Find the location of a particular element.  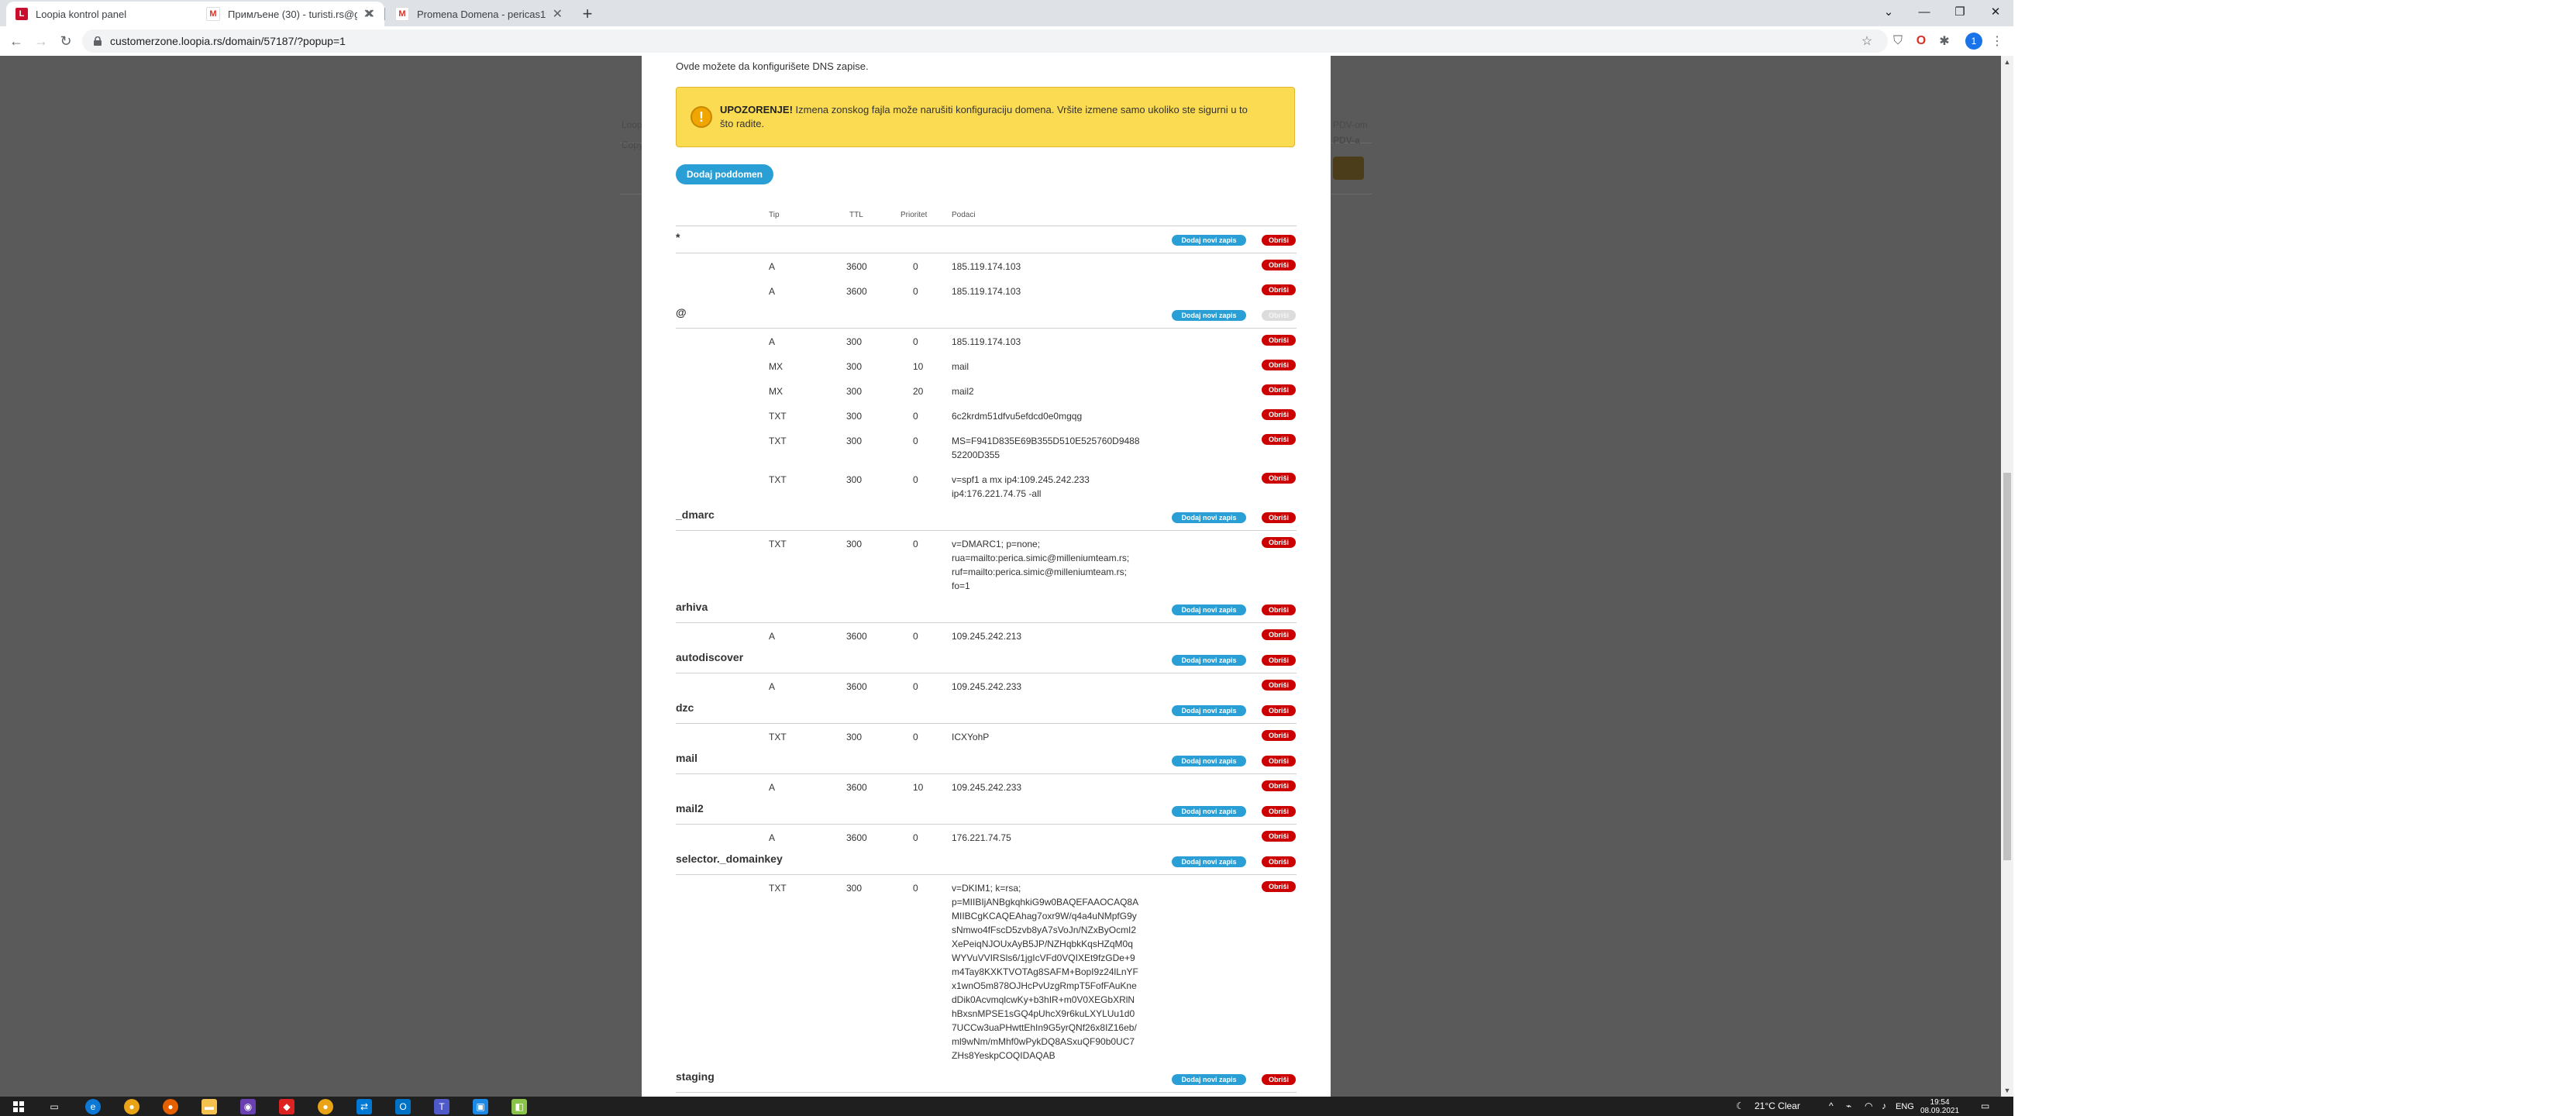

tab-gmail-domain: M Promena Domena - pericas1964 ✕ is located at coordinates (479, 14).